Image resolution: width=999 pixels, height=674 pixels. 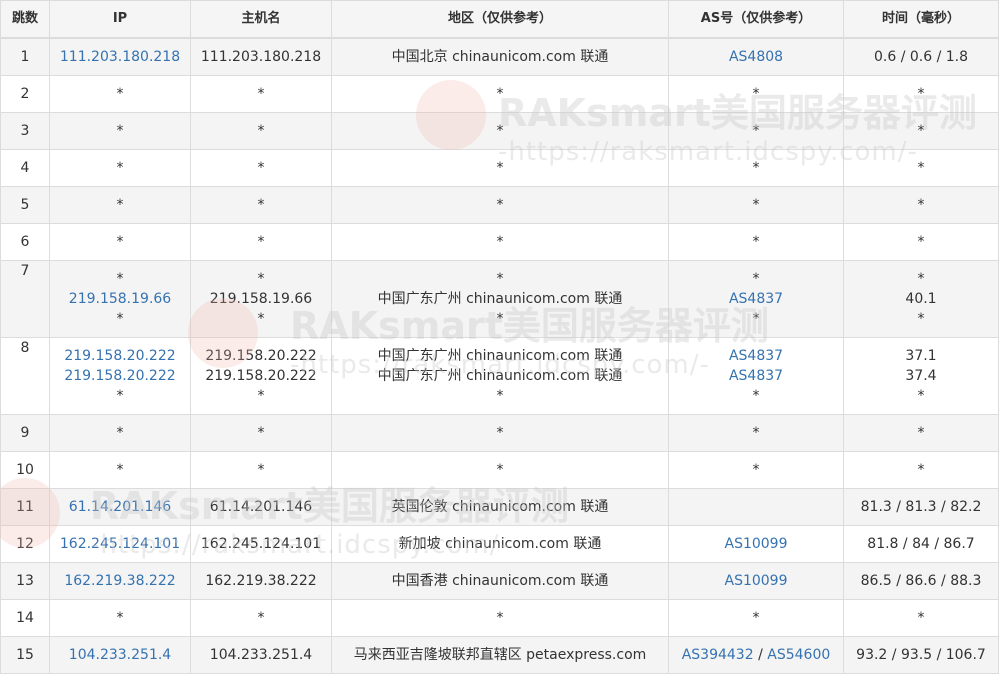 What do you see at coordinates (798, 655) in the screenshot?
I see `as-value: AS54600` at bounding box center [798, 655].